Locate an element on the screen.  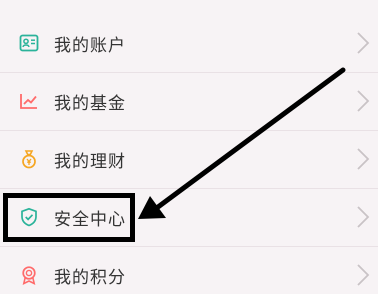
account-card-icon is located at coordinates (29, 43).